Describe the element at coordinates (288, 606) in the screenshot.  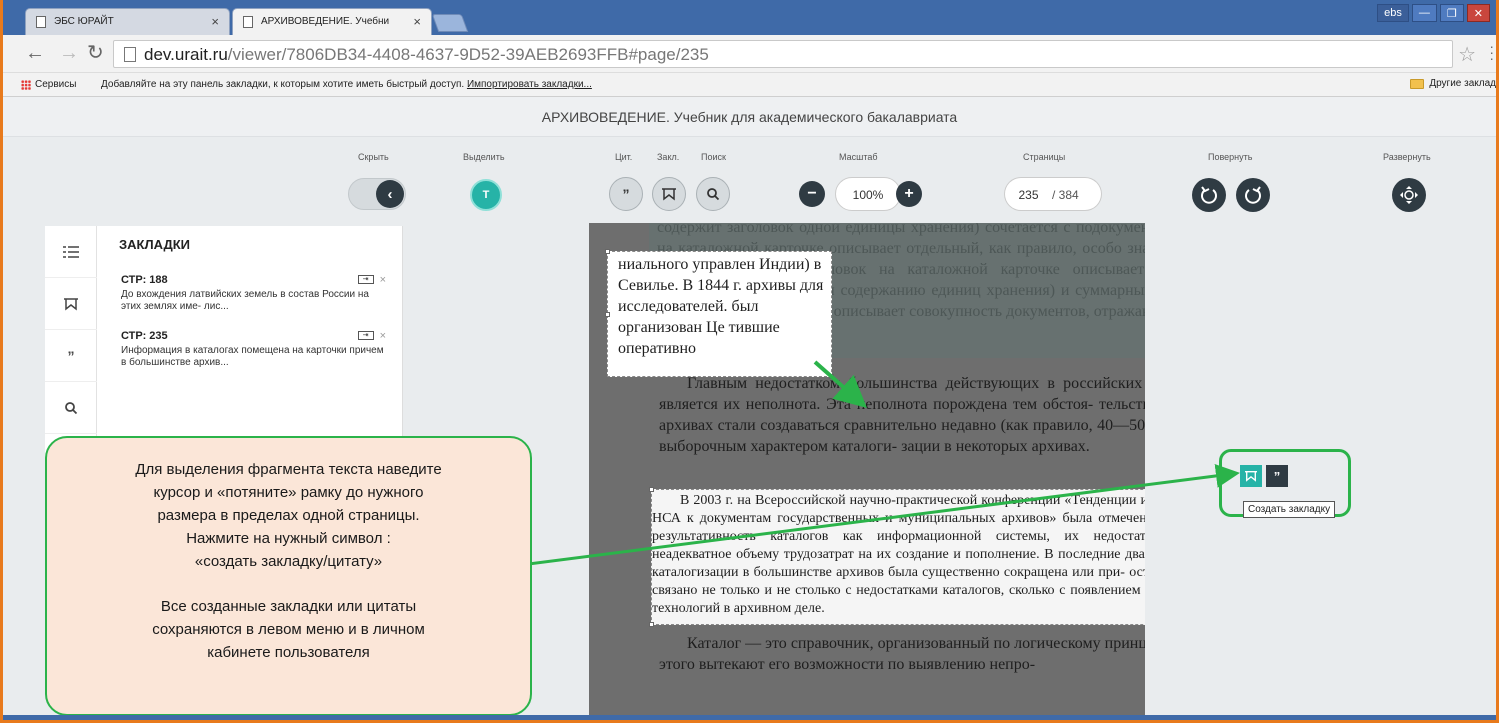
I see `callout-line: Все созданные закладки или цитаты` at that location.